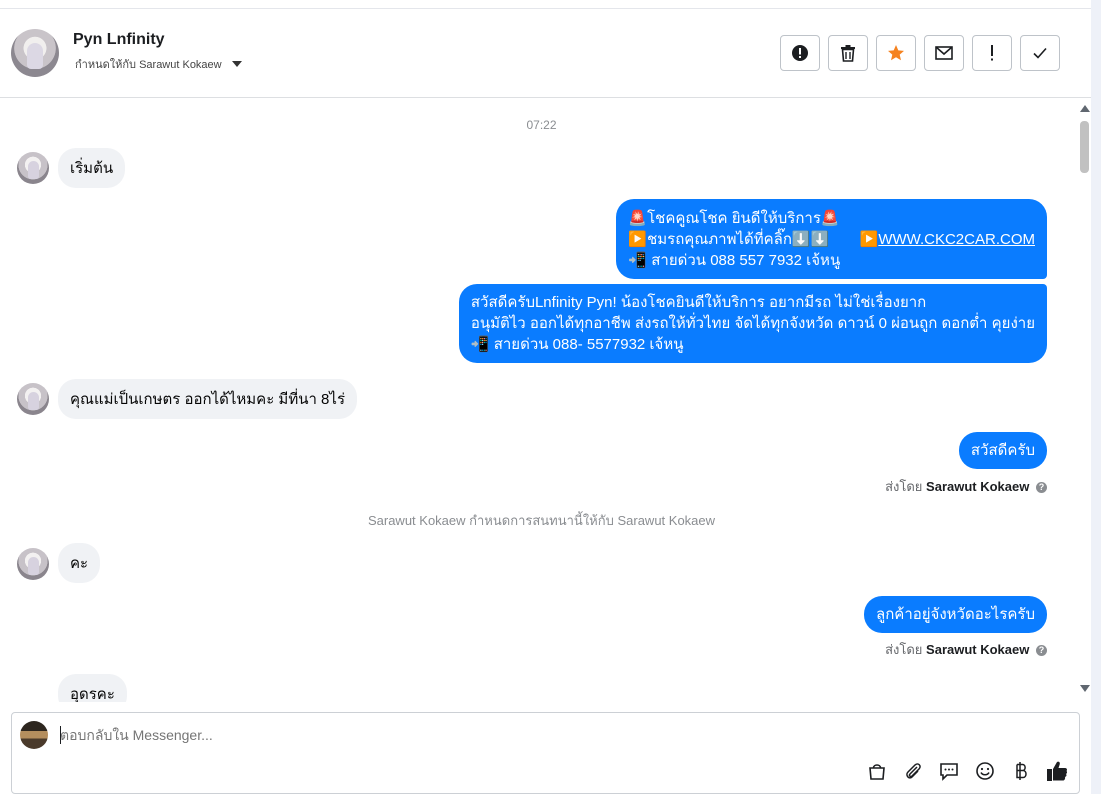 The height and width of the screenshot is (794, 1101). Describe the element at coordinates (869, 239) in the screenshot. I see `play-icon: ▶️` at that location.